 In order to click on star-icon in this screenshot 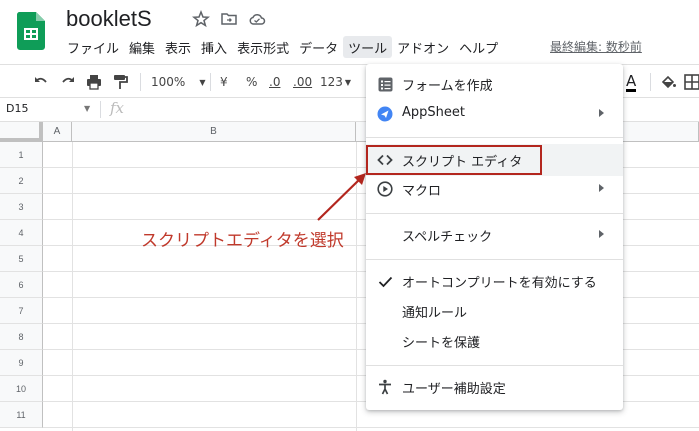, I will do `click(201, 19)`.